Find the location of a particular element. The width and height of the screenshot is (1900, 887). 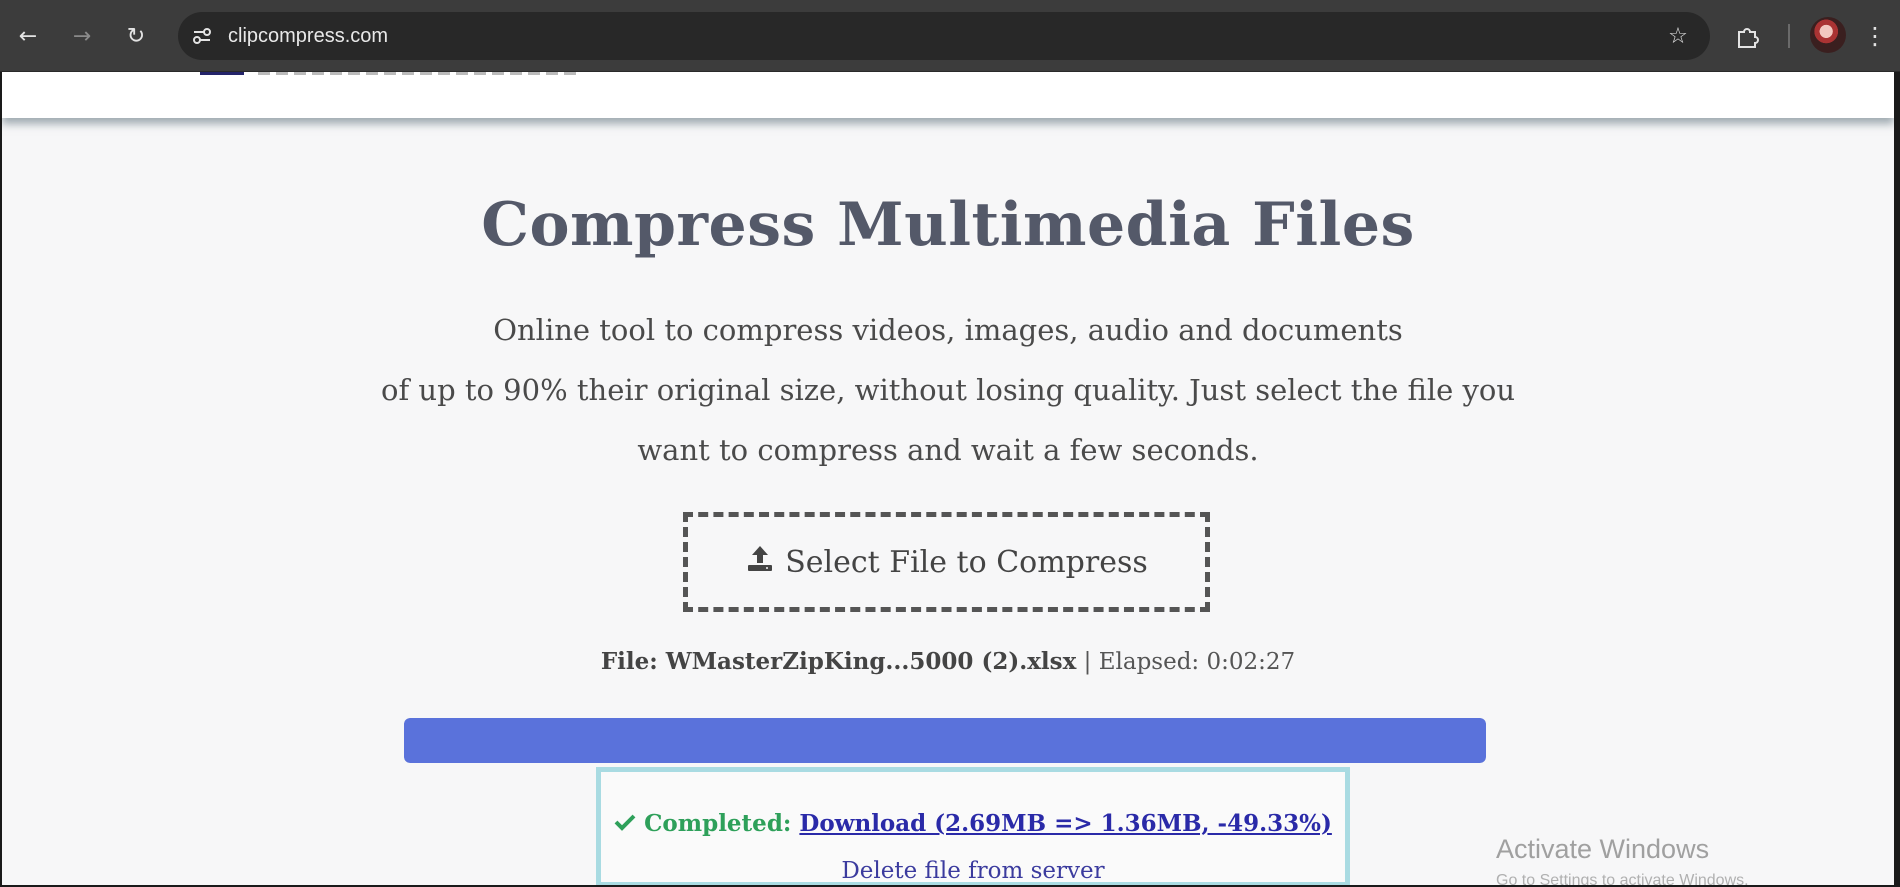

delete-file-link: Delete file from server is located at coordinates (973, 871).